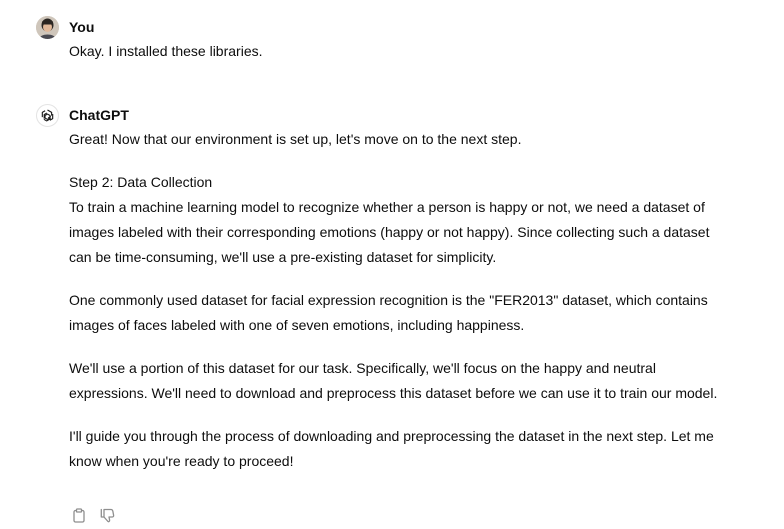 This screenshot has height=529, width=784. What do you see at coordinates (99, 115) in the screenshot?
I see `assistant-author-name: ChatGPT` at bounding box center [99, 115].